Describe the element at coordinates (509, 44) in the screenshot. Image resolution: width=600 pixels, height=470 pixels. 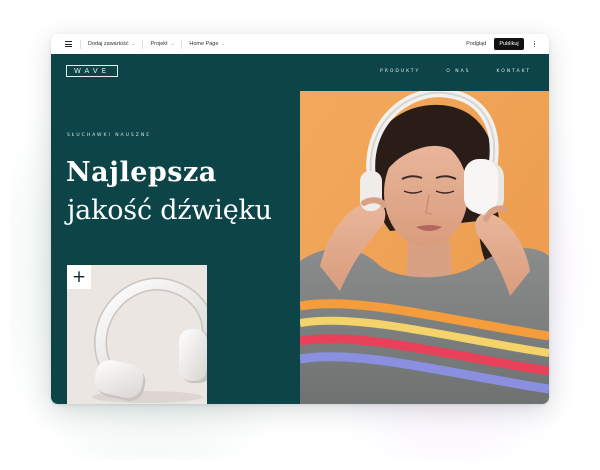
I see `publish-button: Publikuj` at that location.